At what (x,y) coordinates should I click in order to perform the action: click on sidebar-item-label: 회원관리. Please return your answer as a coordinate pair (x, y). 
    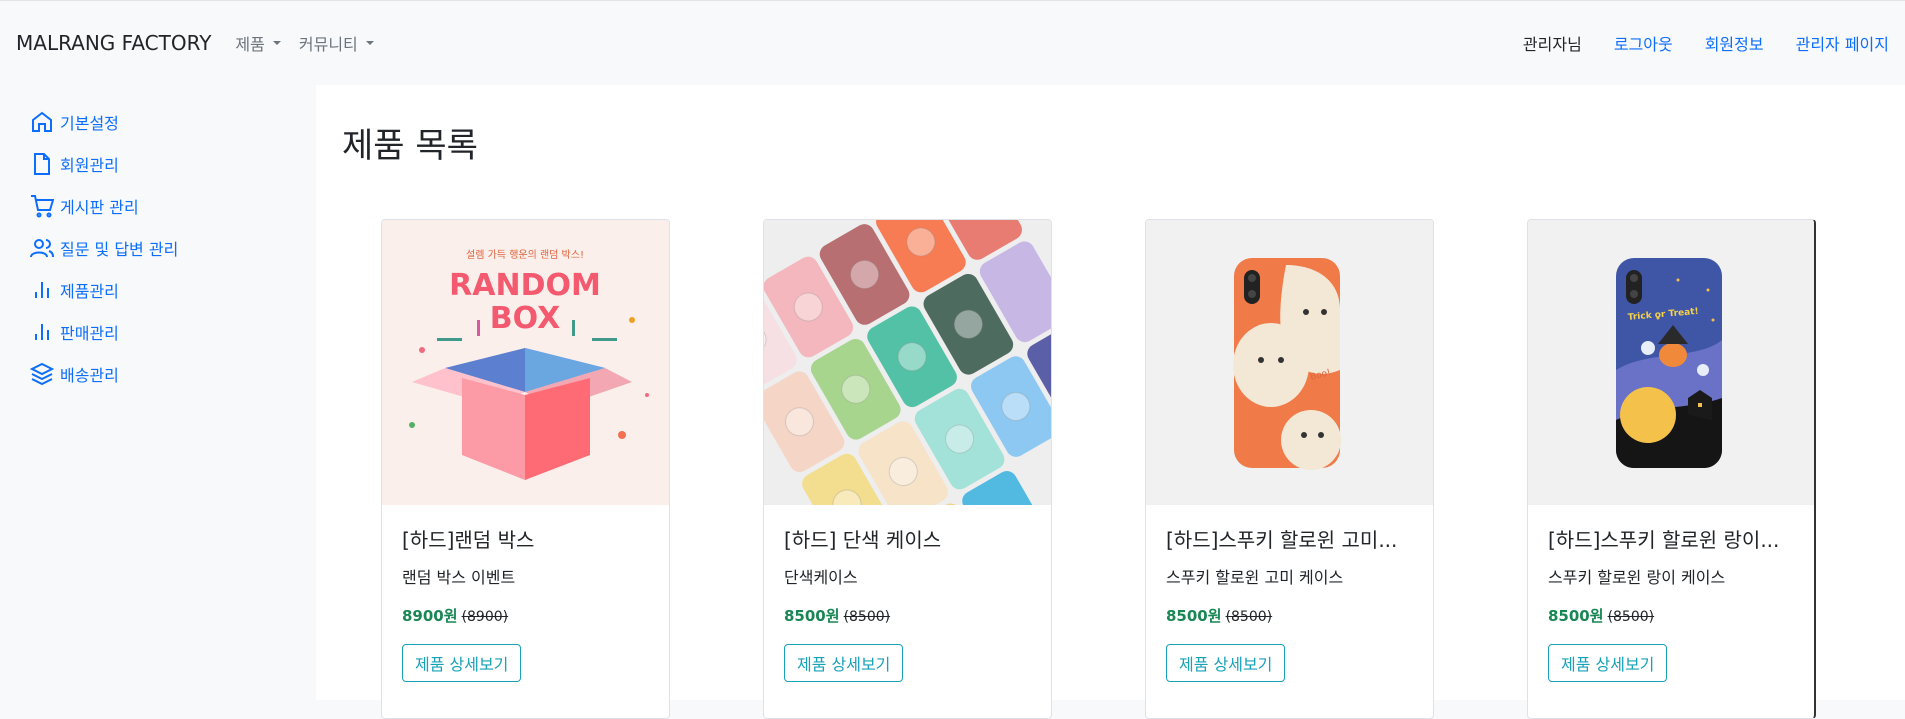
    Looking at the image, I should click on (89, 165).